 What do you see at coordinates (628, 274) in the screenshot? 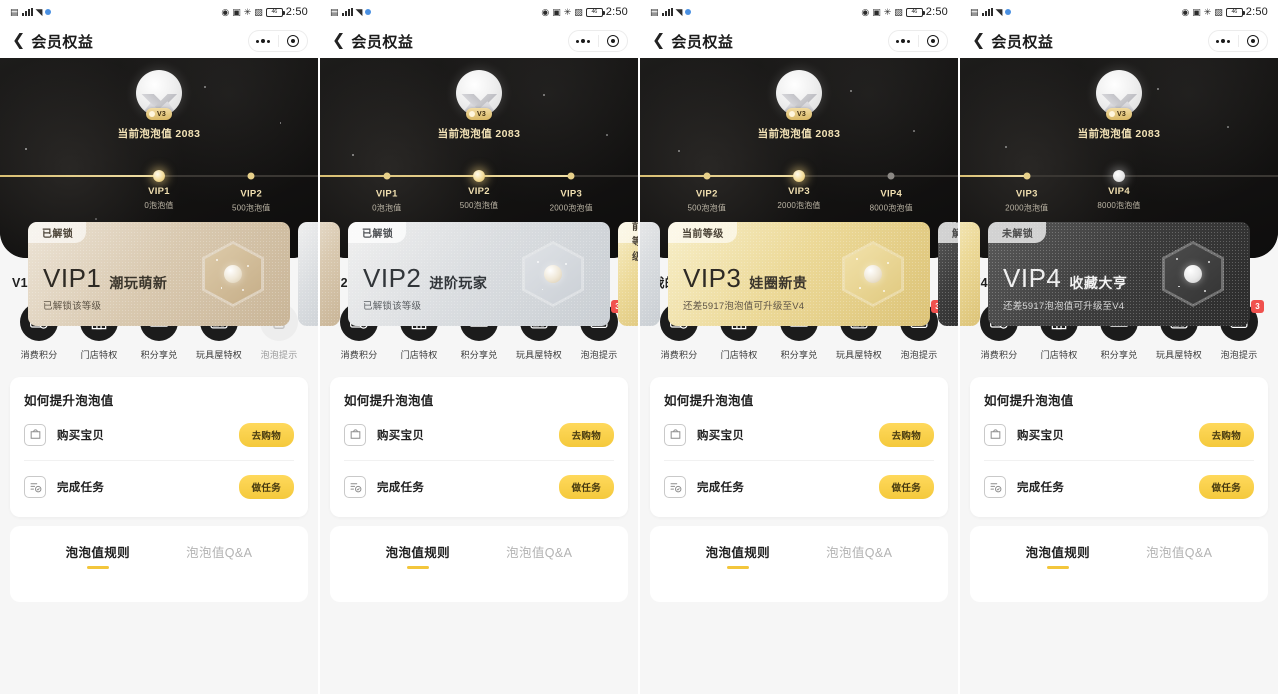
I see `level-card-peek-right: 当前等级` at bounding box center [628, 274].